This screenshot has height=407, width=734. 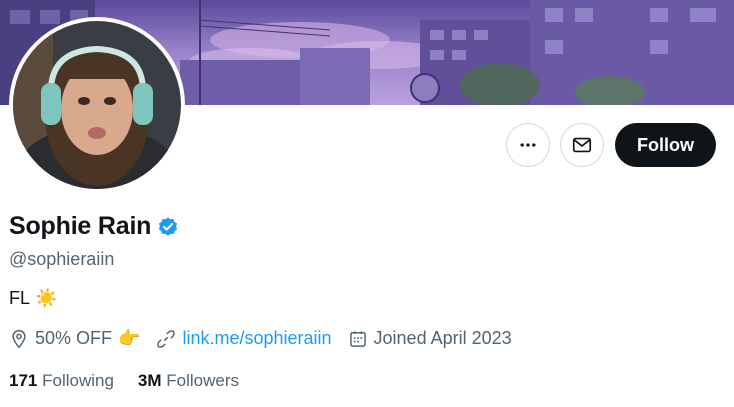 What do you see at coordinates (442, 338) in the screenshot?
I see `joined-text: Joined April 2023` at bounding box center [442, 338].